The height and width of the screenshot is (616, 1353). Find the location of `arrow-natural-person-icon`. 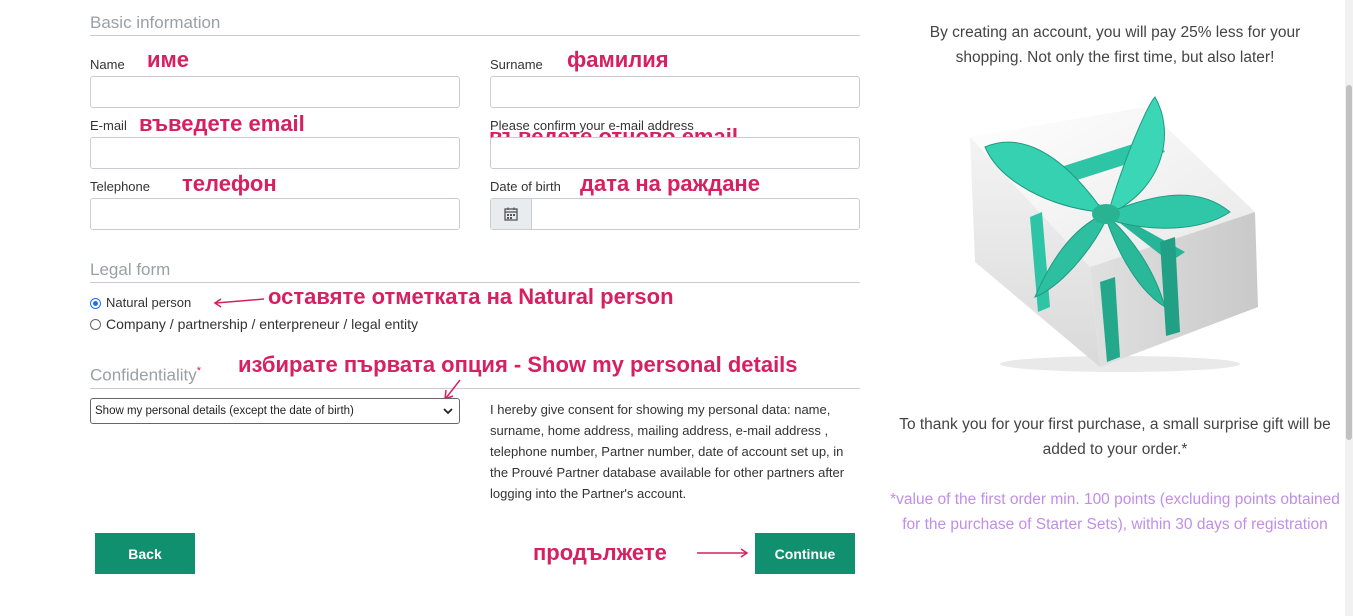

arrow-natural-person-icon is located at coordinates (238, 303).